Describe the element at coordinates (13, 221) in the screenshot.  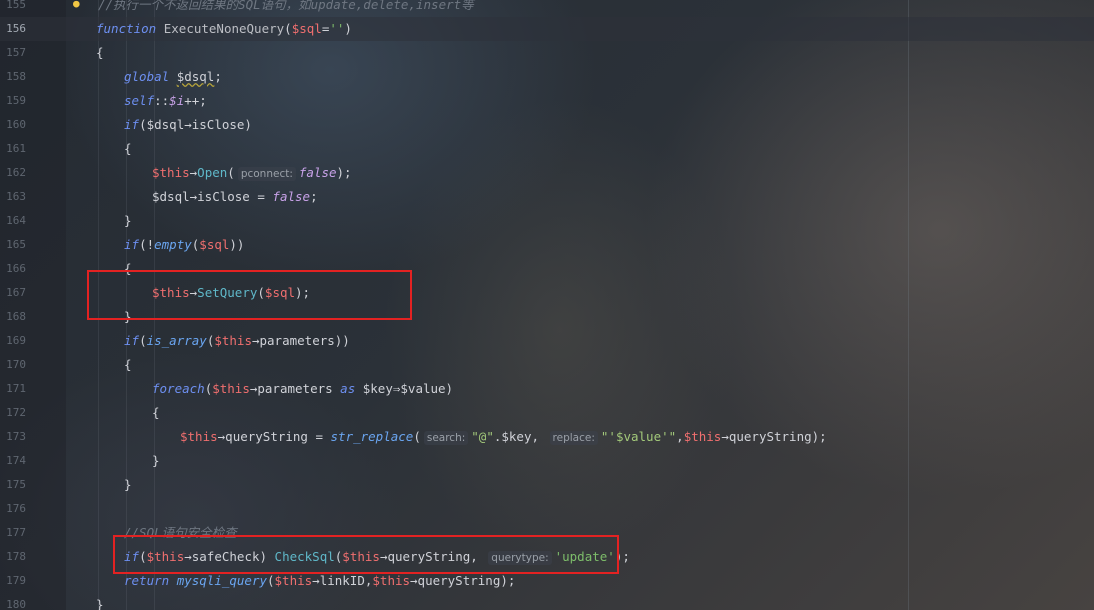
I see `line-number: 164` at that location.